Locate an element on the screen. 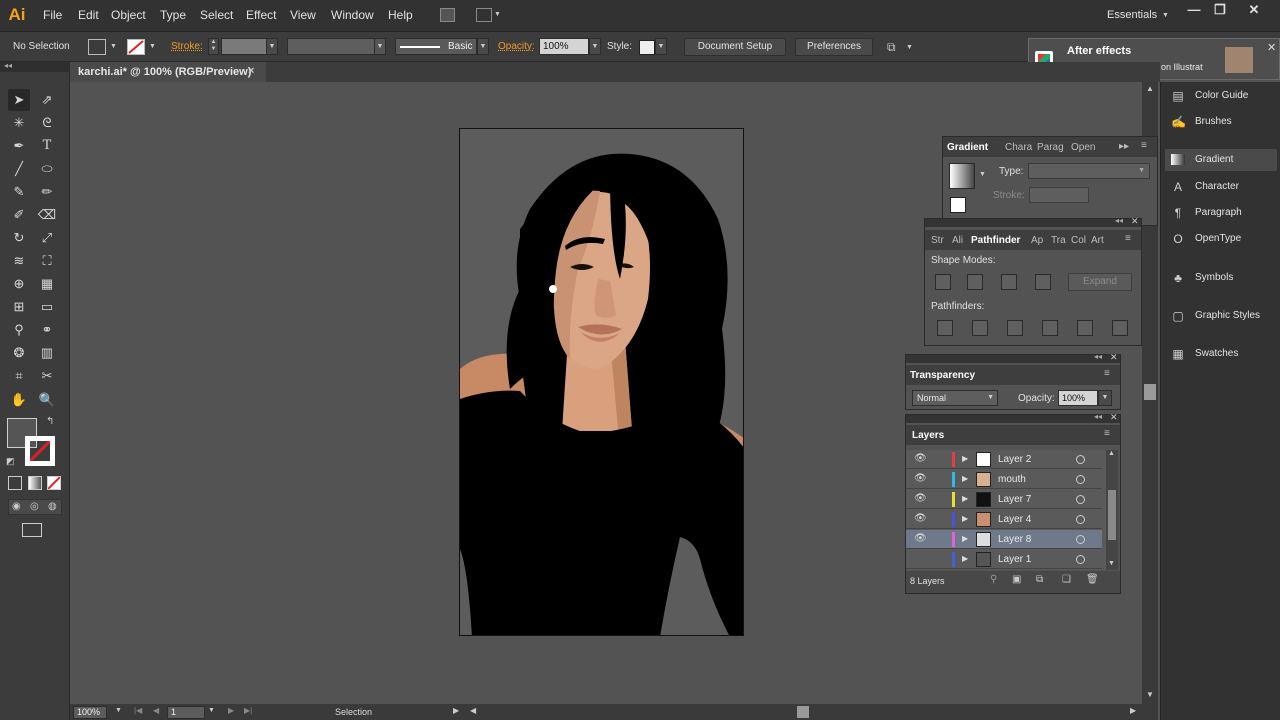 This screenshot has width=1280, height=720. eyedropper-tool-icon: ⚲ is located at coordinates (19, 330).